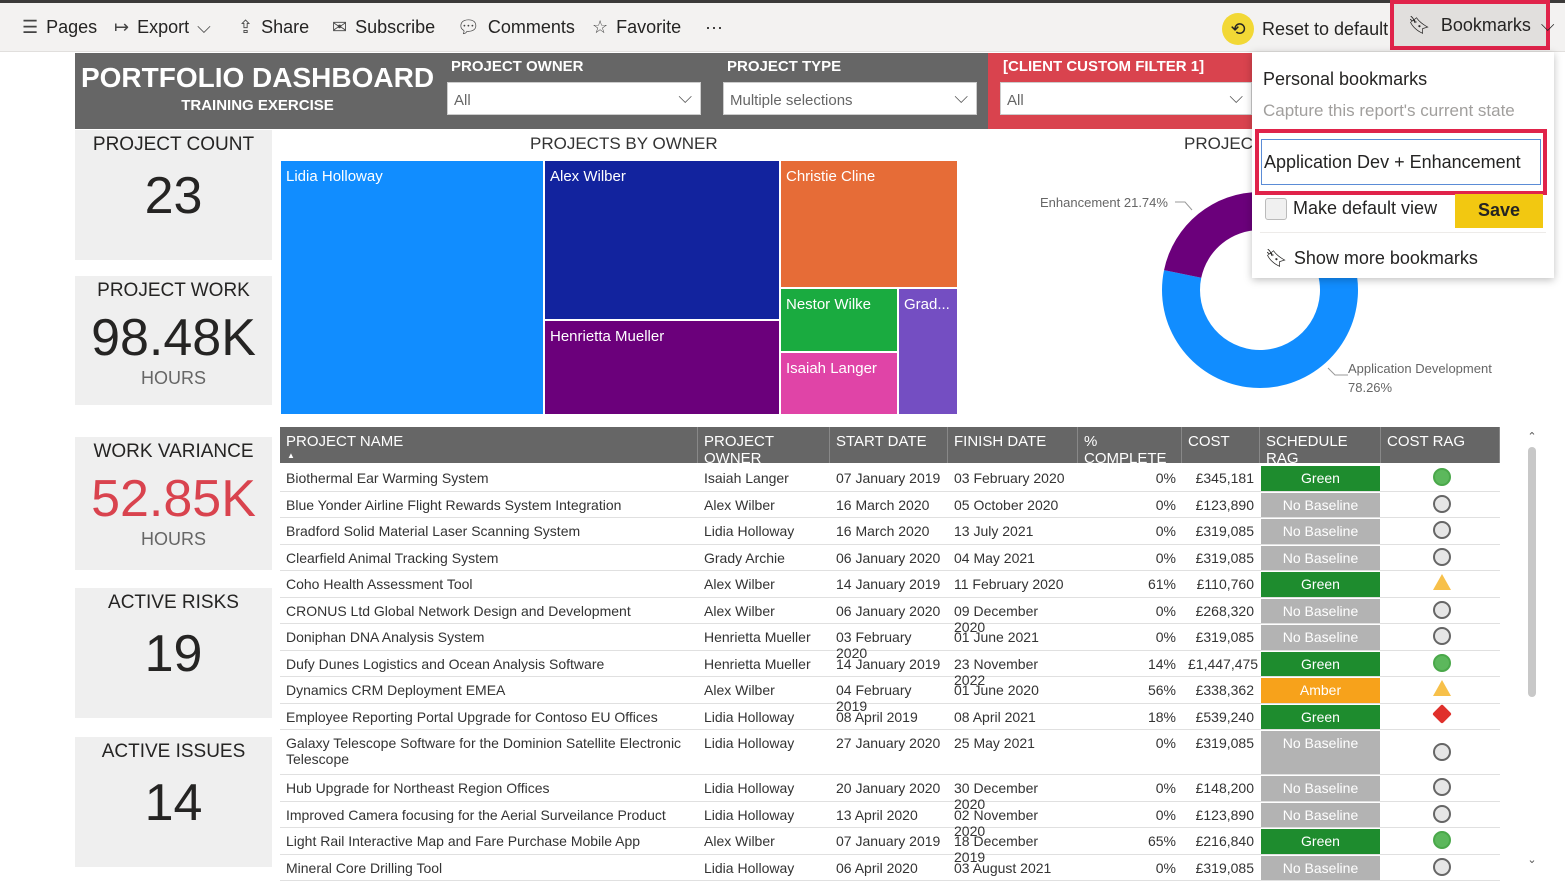 This screenshot has width=1565, height=882. Describe the element at coordinates (662, 367) in the screenshot. I see `treemap-cell: Henrietta Mueller` at that location.